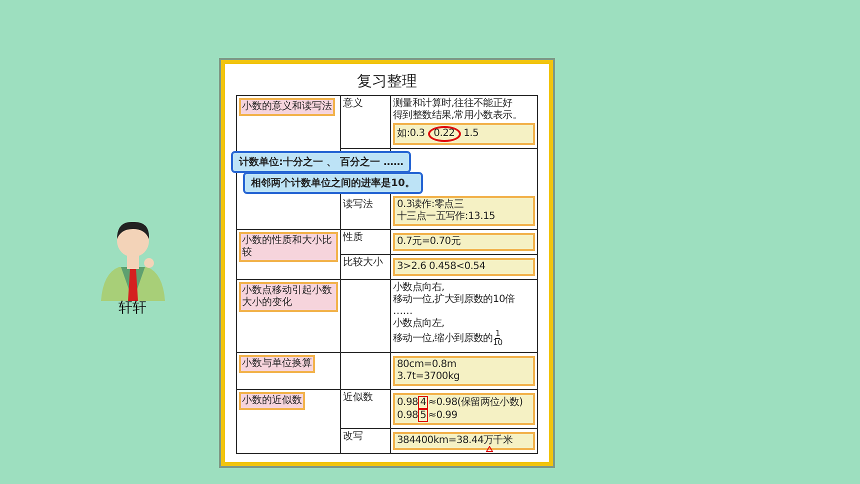 This screenshot has width=860, height=484. Describe the element at coordinates (464, 242) in the screenshot. I see `example-note: 0.7元=0.70元` at that location.